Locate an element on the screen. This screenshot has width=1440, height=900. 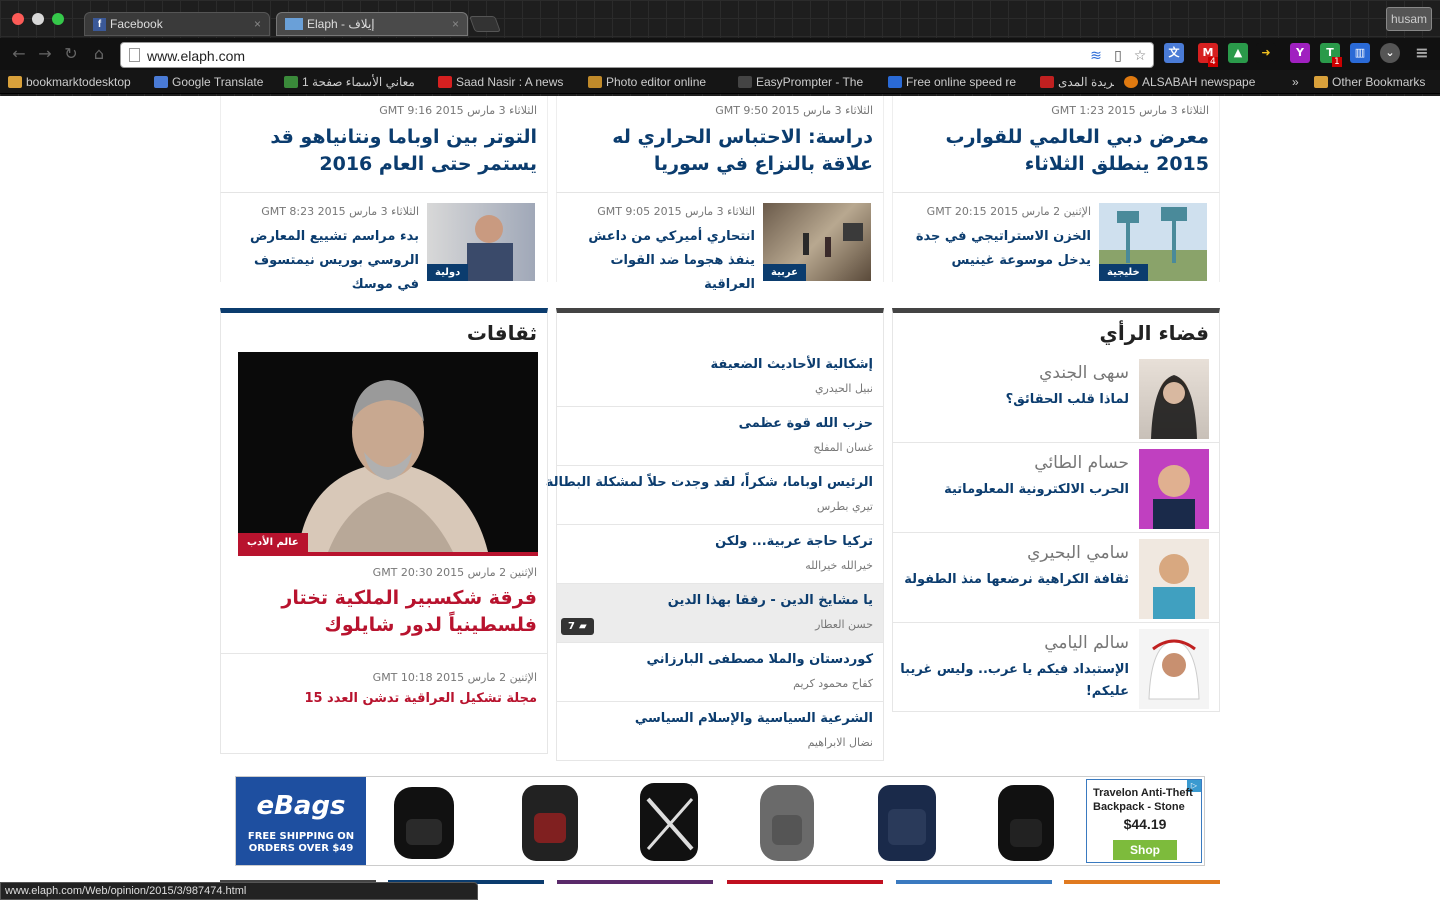
opinion-title-link: لماذا قلب الحقائق؟ is located at coordinates (1014, 400).